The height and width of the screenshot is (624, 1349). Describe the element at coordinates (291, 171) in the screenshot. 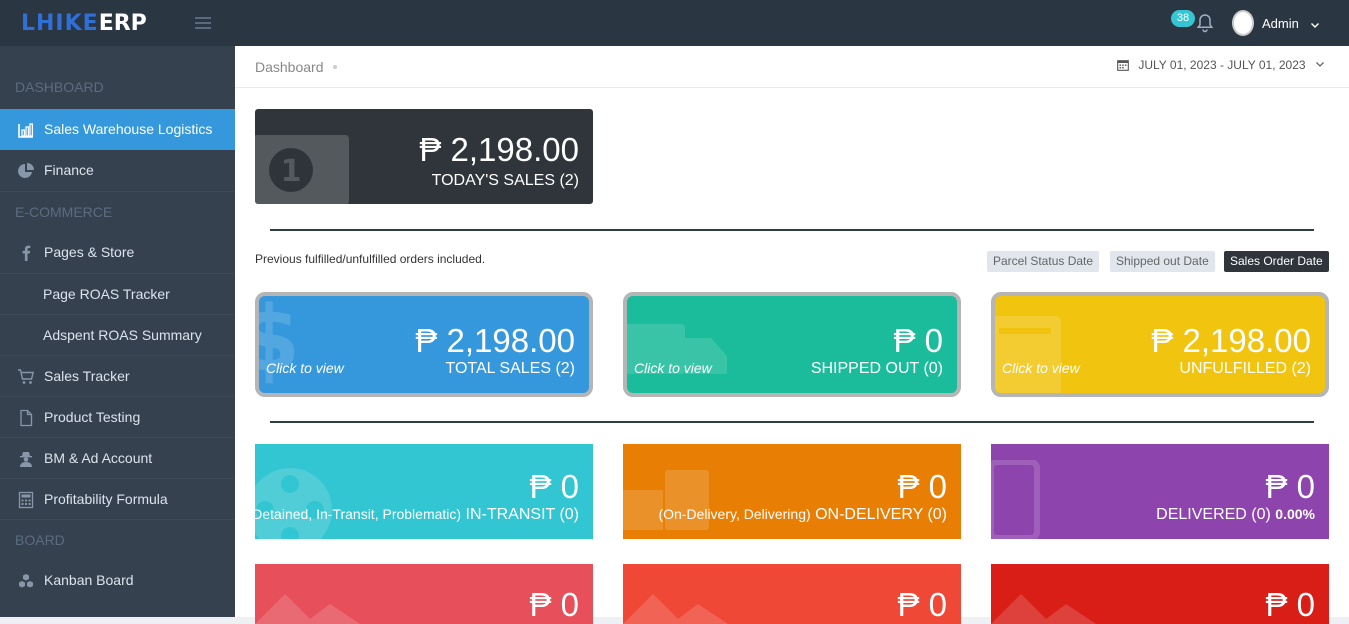

I see `svg-text: 1` at that location.